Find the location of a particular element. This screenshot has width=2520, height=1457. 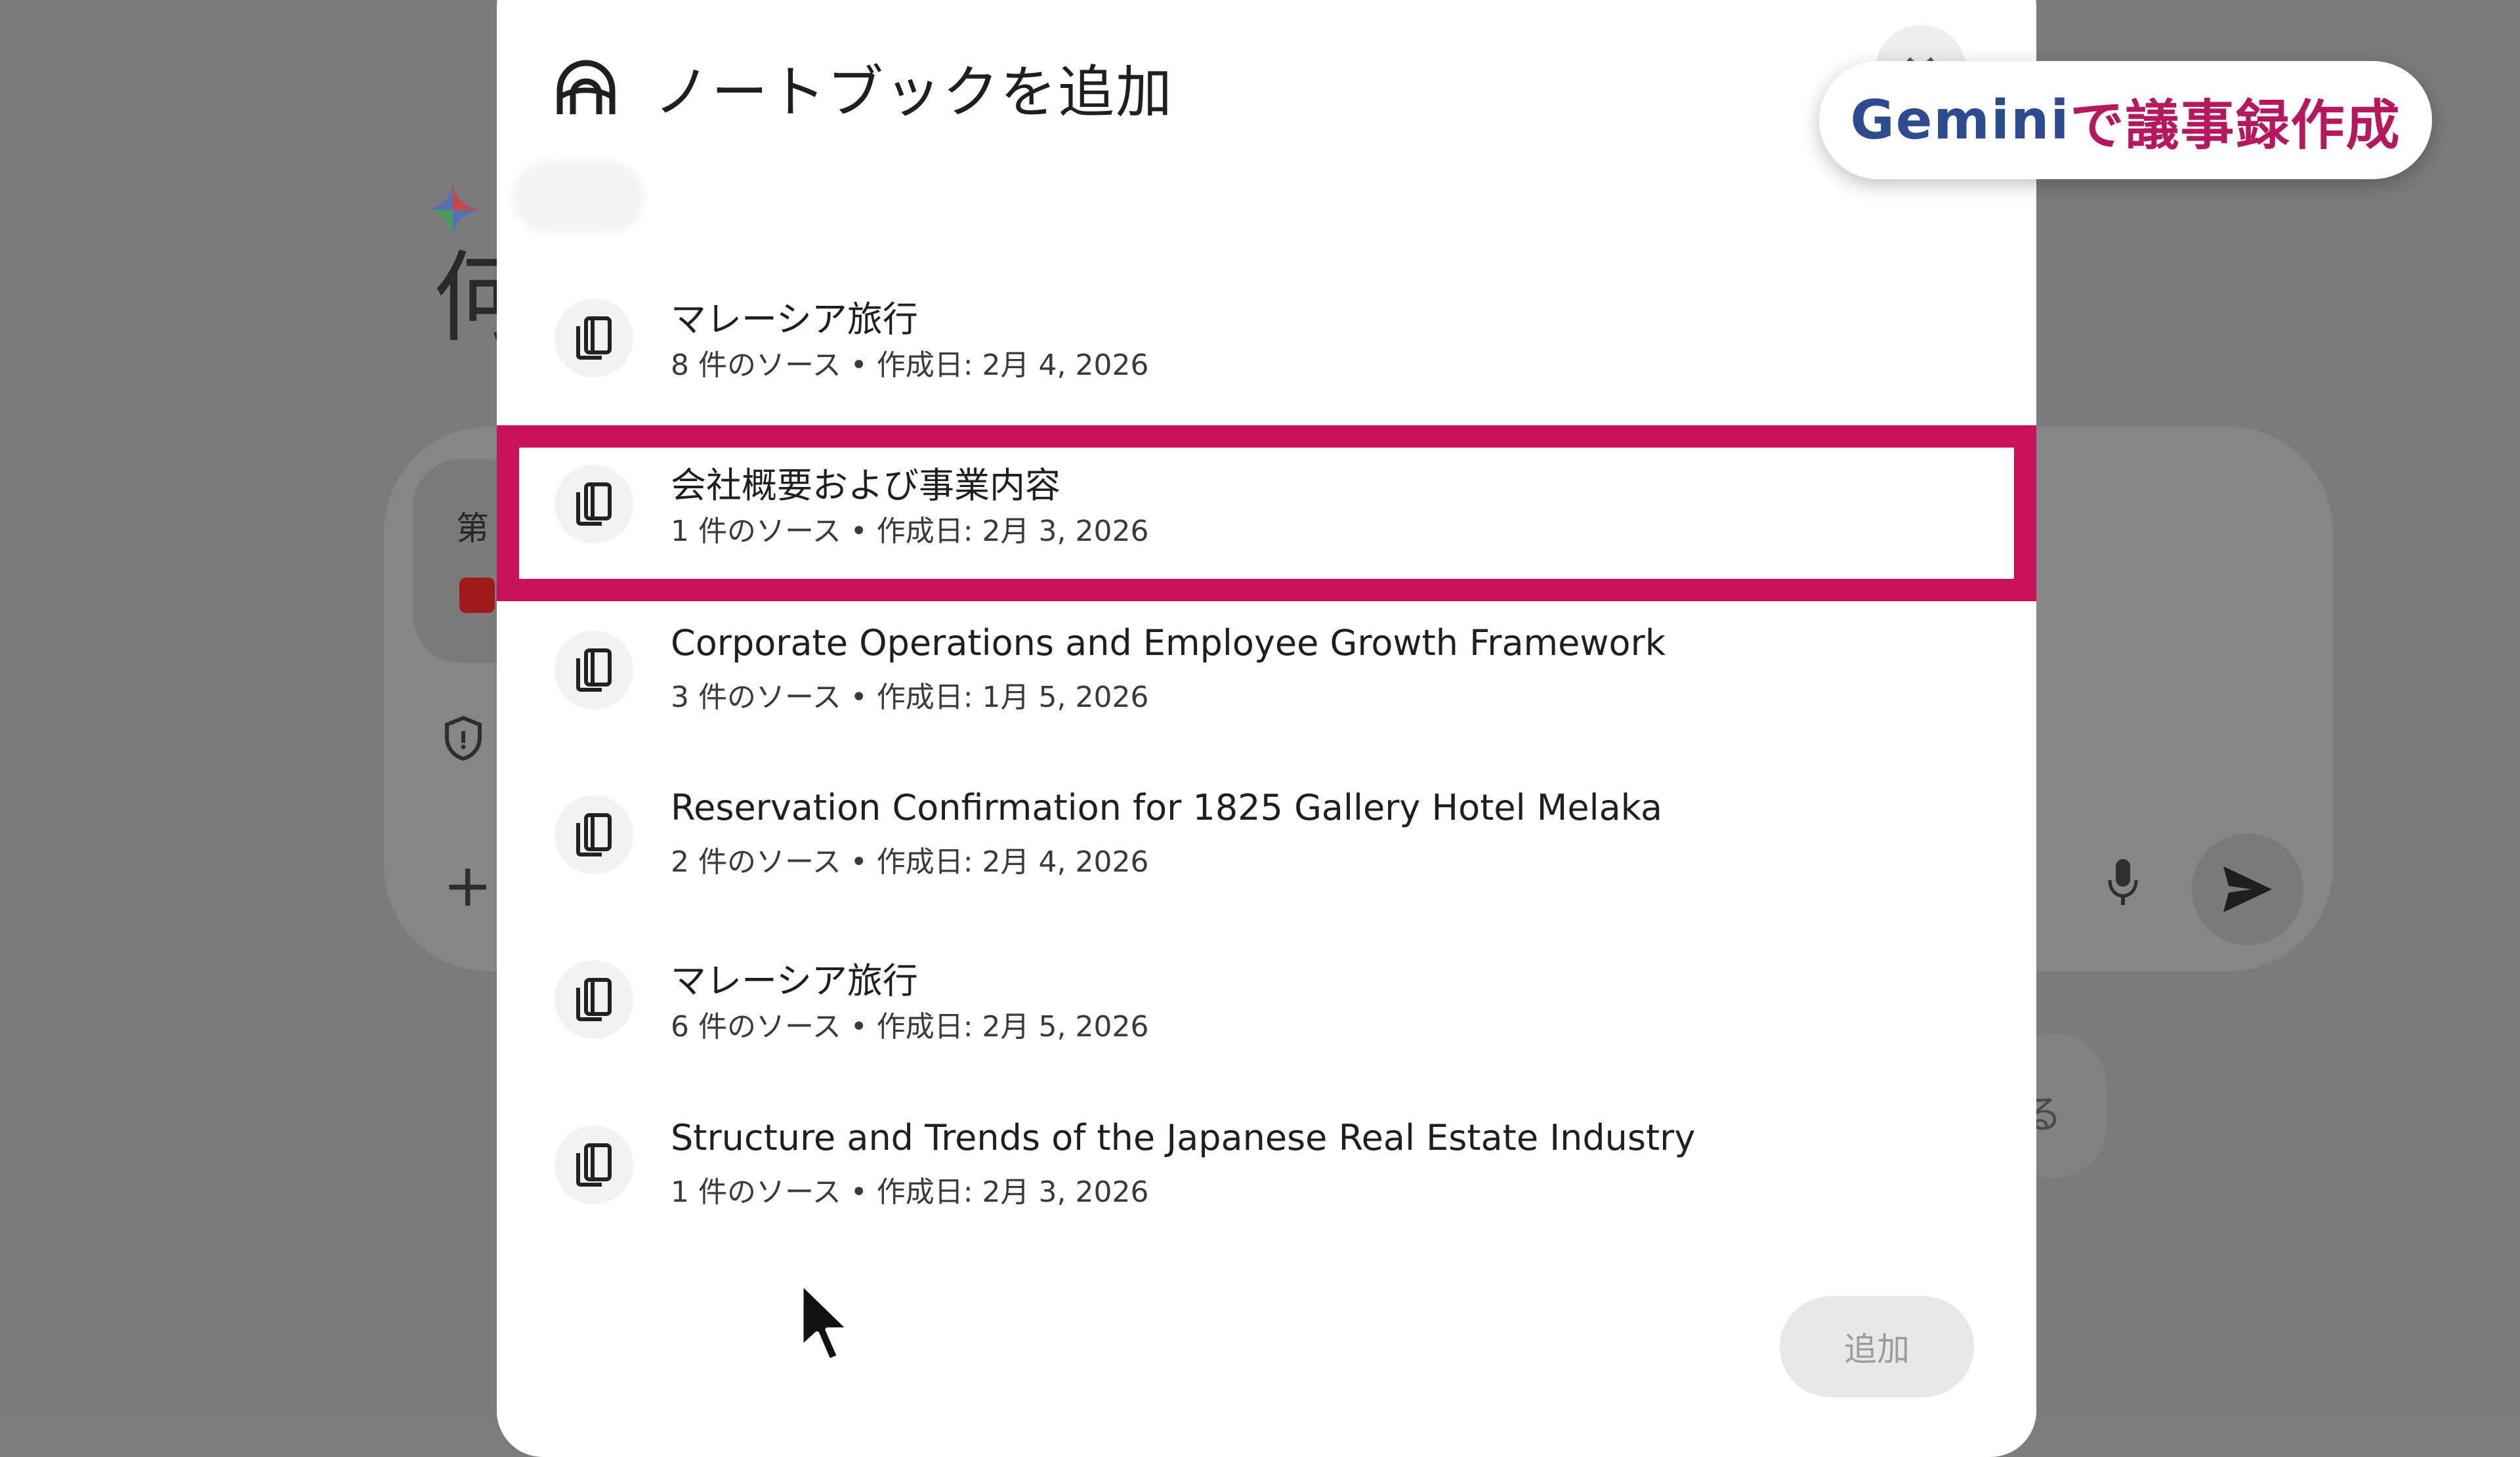

send-icon is located at coordinates (2247, 889).